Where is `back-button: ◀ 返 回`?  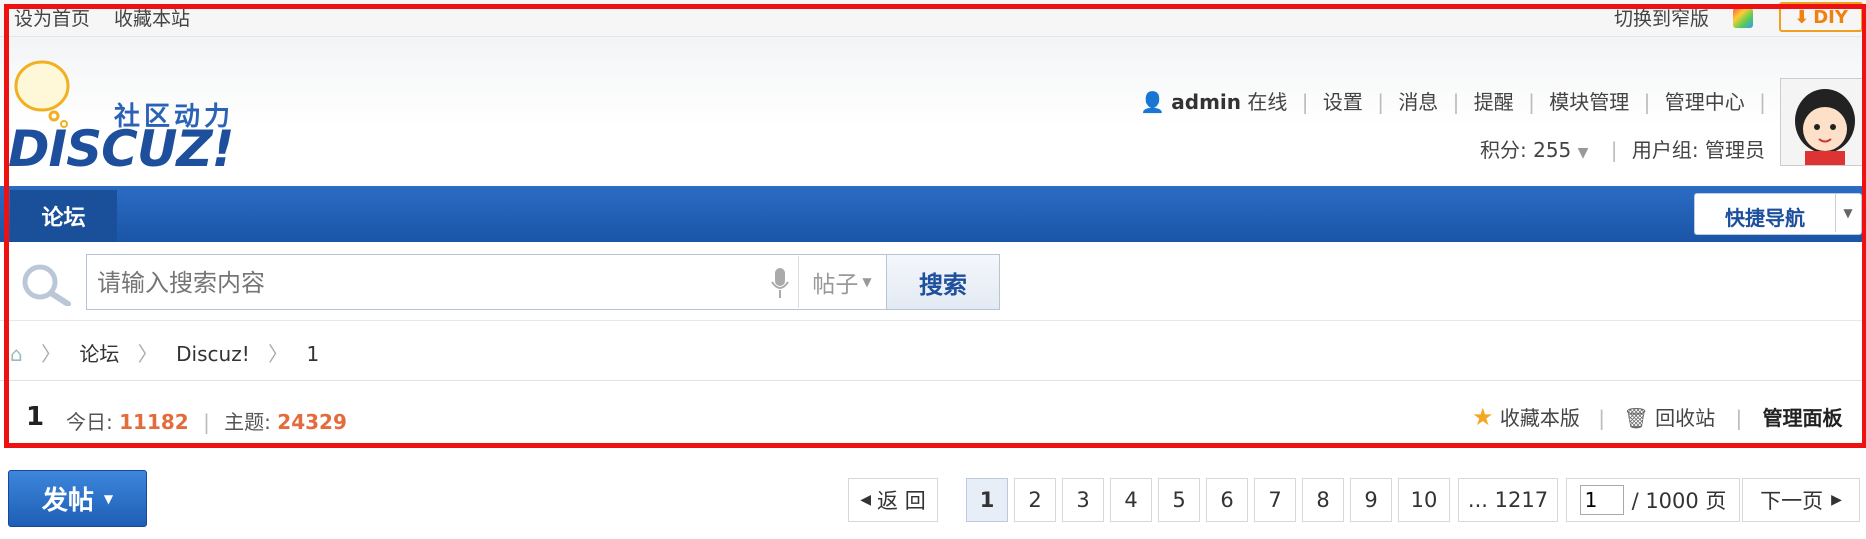
back-button: ◀ 返 回 is located at coordinates (893, 500).